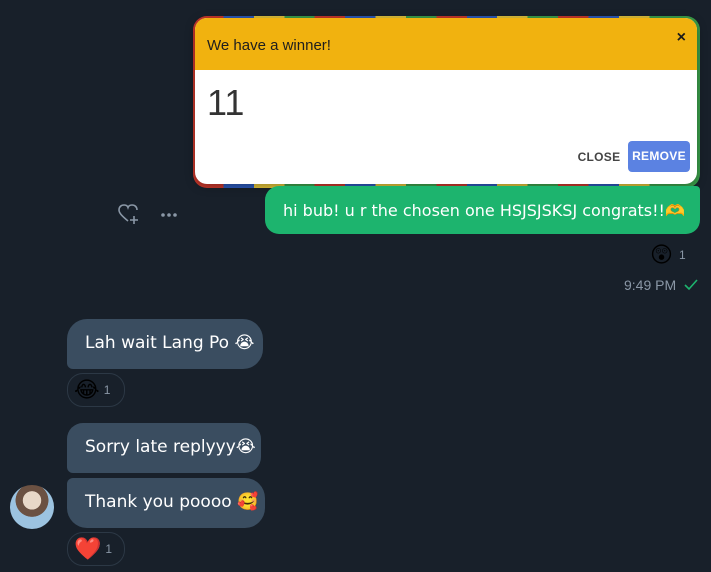 This screenshot has height=572, width=711. Describe the element at coordinates (129, 214) in the screenshot. I see `heart-add-icon` at that location.